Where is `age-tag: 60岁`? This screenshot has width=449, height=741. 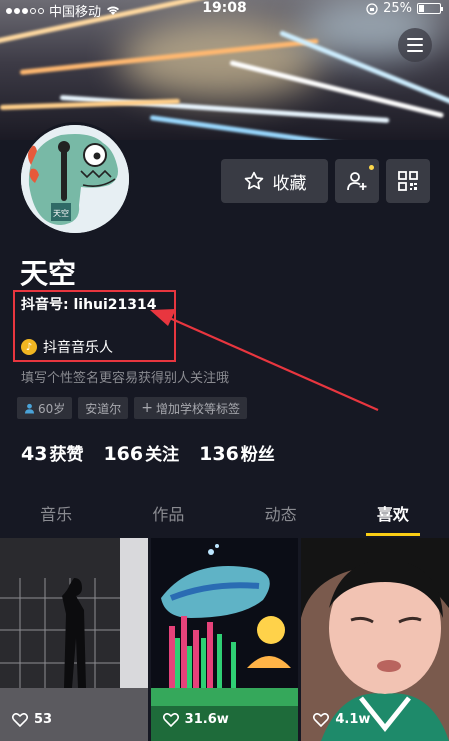 age-tag: 60岁 is located at coordinates (45, 408).